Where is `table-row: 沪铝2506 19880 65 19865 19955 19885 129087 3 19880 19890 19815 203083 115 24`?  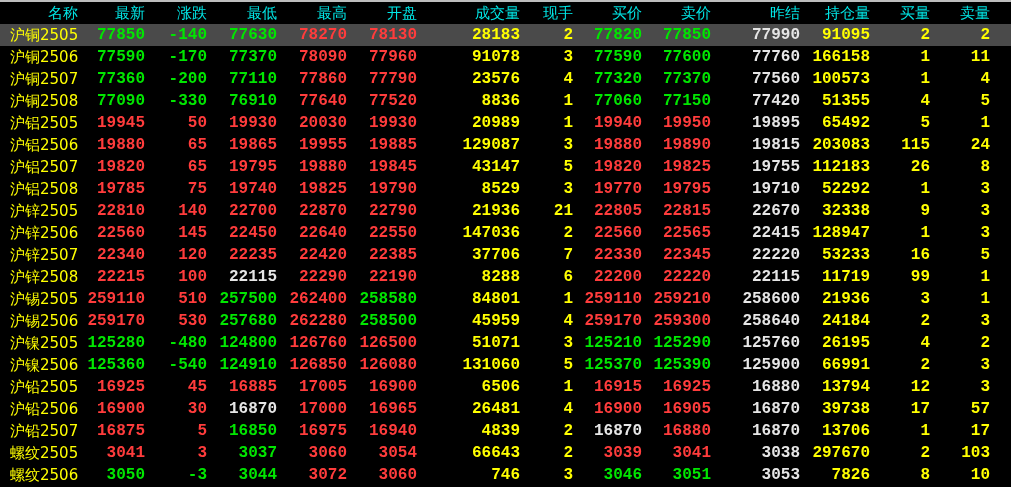
table-row: 沪铝2506 19880 65 19865 19955 19885 129087 3 19880 19890 19815 203083 115 24 is located at coordinates (505, 145).